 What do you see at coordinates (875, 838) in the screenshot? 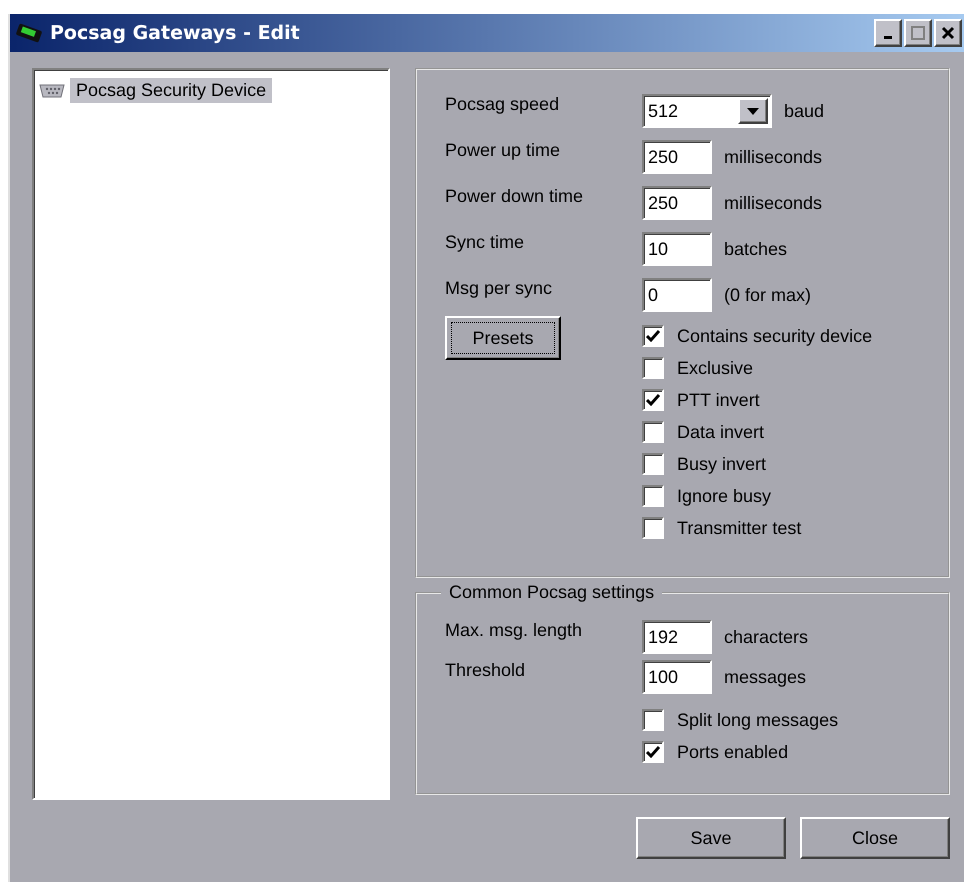
I see `dialog-button: Close` at bounding box center [875, 838].